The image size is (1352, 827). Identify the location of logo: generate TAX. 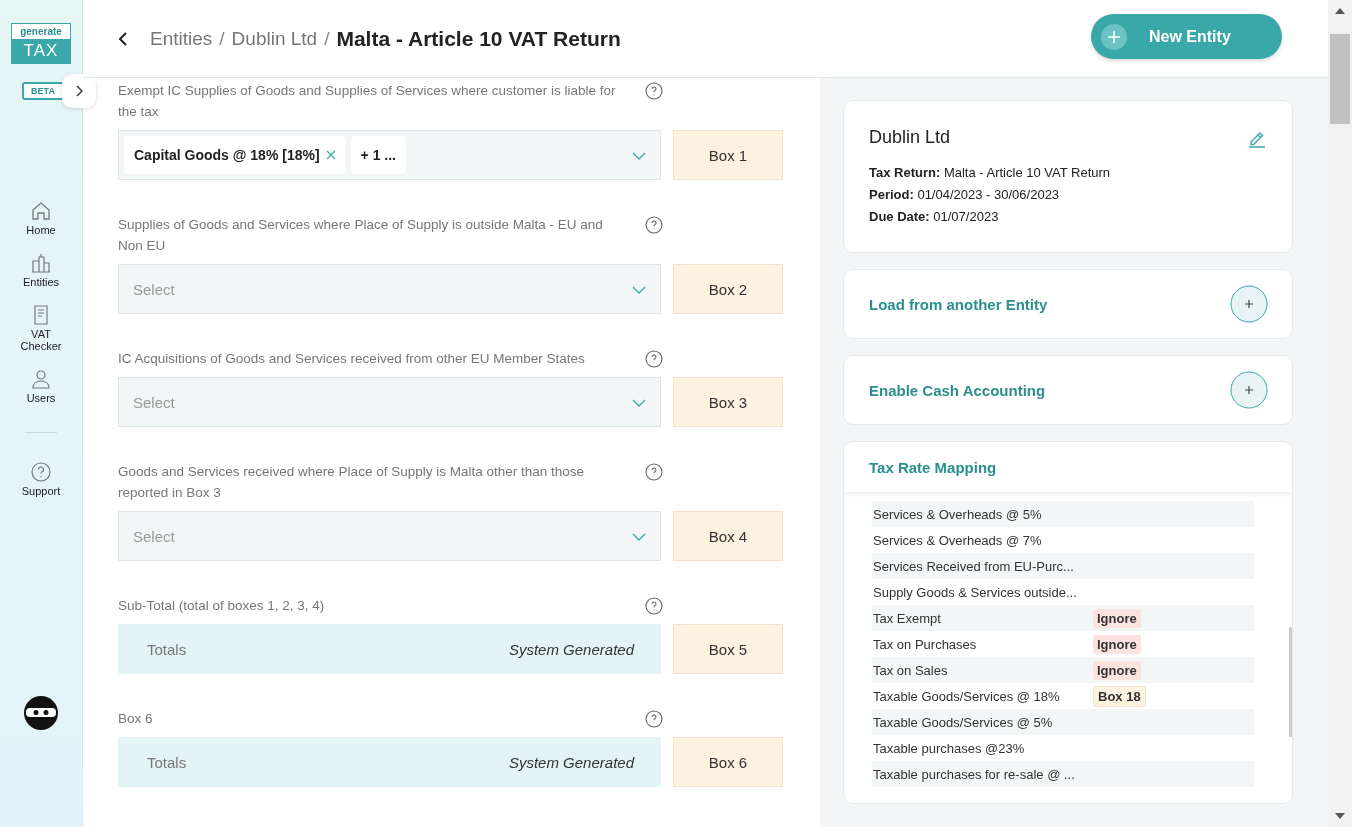
(41, 43).